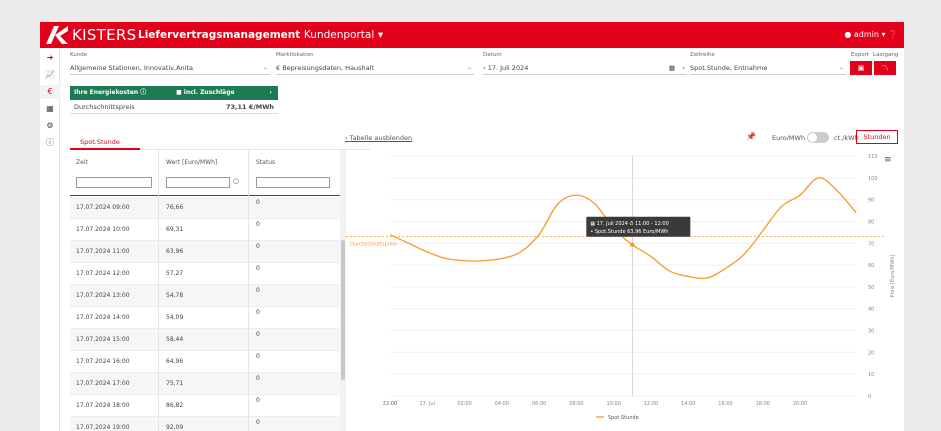 The height and width of the screenshot is (431, 941). I want to click on sidebar: ➜ 📈 € ▦ ⚙ ⓘ, so click(50, 239).